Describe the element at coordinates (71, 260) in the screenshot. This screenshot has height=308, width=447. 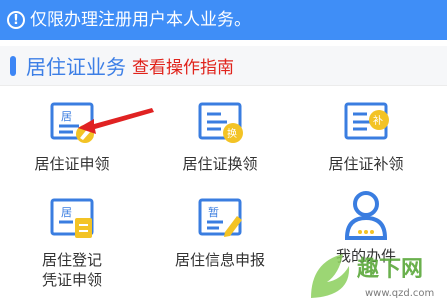
I see `service-label-line1: 居住登记` at that location.